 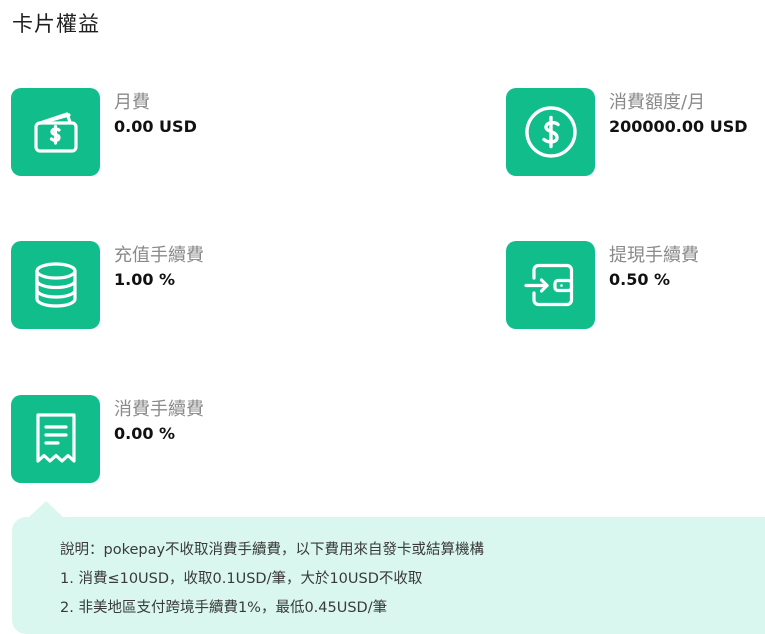 I want to click on benefit-label: 消費額度/月, so click(x=657, y=102).